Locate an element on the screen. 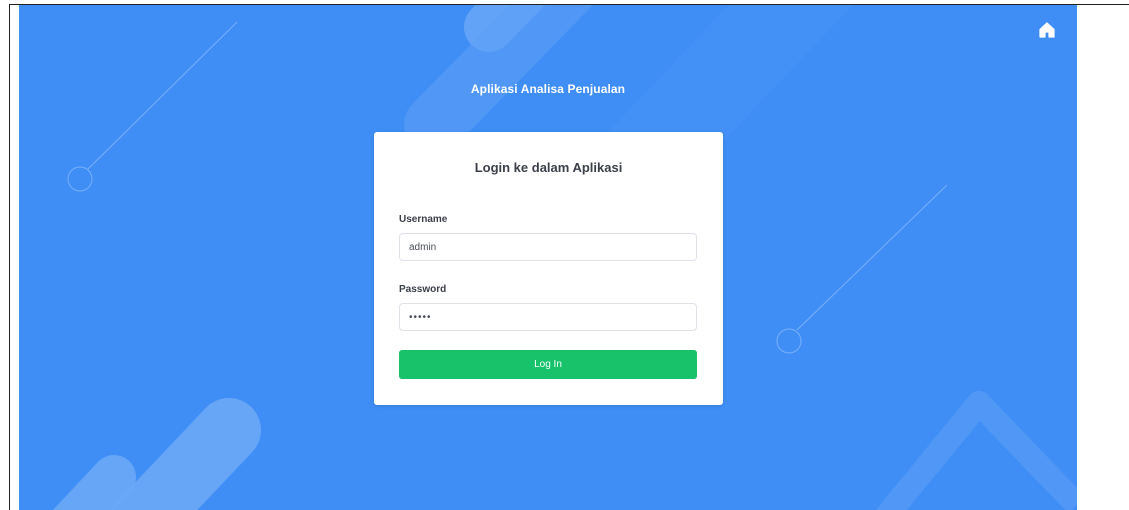  home-icon is located at coordinates (1047, 30).